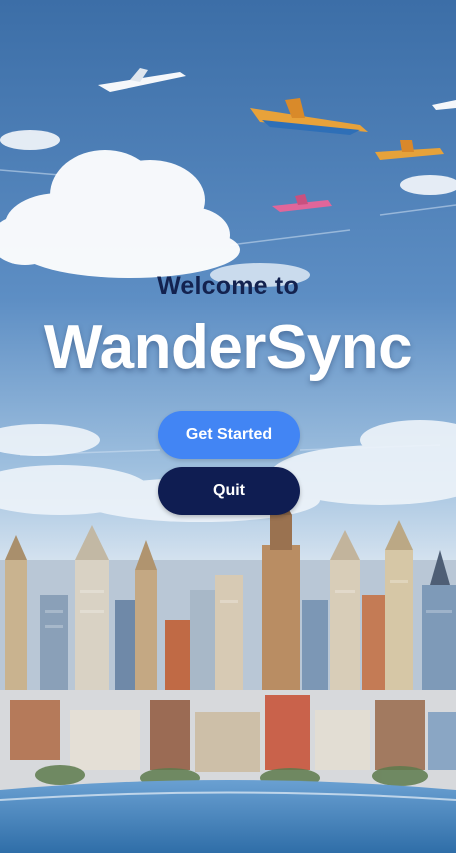 This screenshot has width=456, height=853. I want to click on welcome-heading: Welcome to, so click(228, 286).